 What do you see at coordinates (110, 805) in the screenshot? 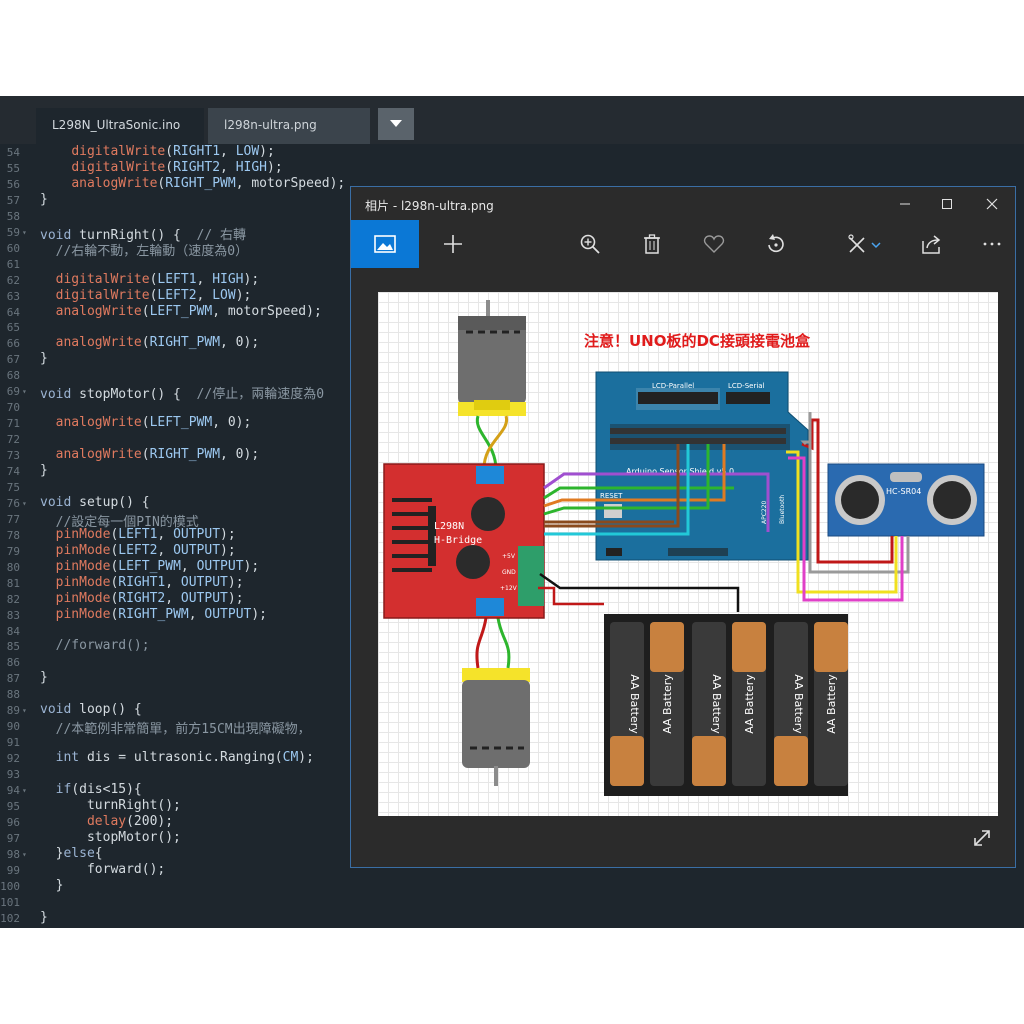
I see `code-line: turnRight();` at bounding box center [110, 805].